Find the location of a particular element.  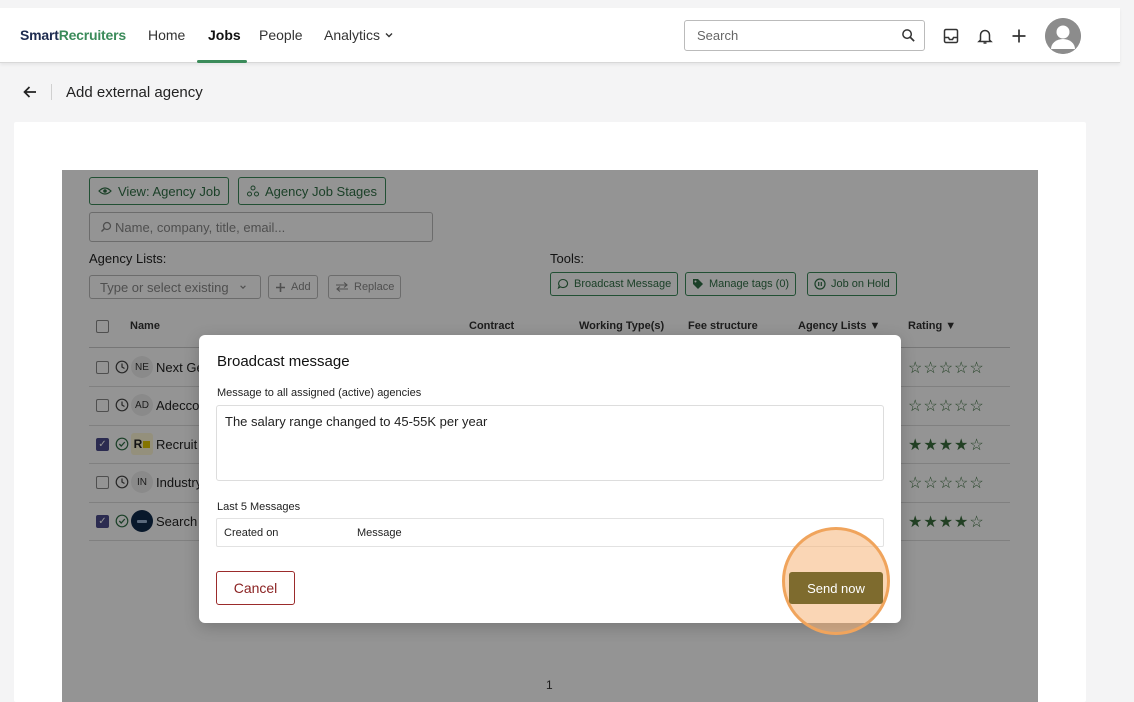

column-message: Message is located at coordinates (379, 533).